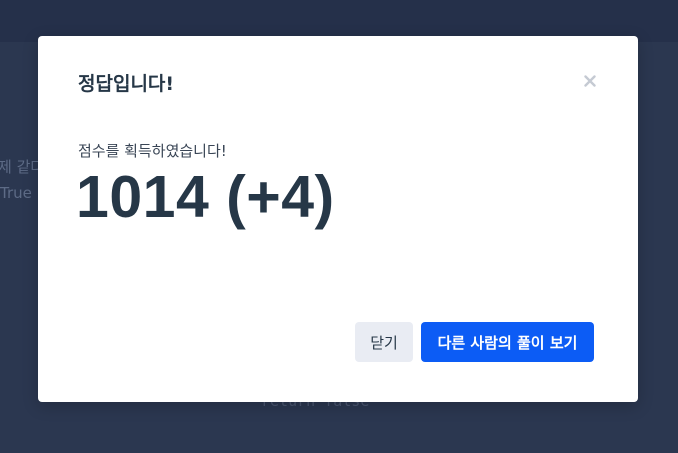  I want to click on close-icon, so click(590, 81).